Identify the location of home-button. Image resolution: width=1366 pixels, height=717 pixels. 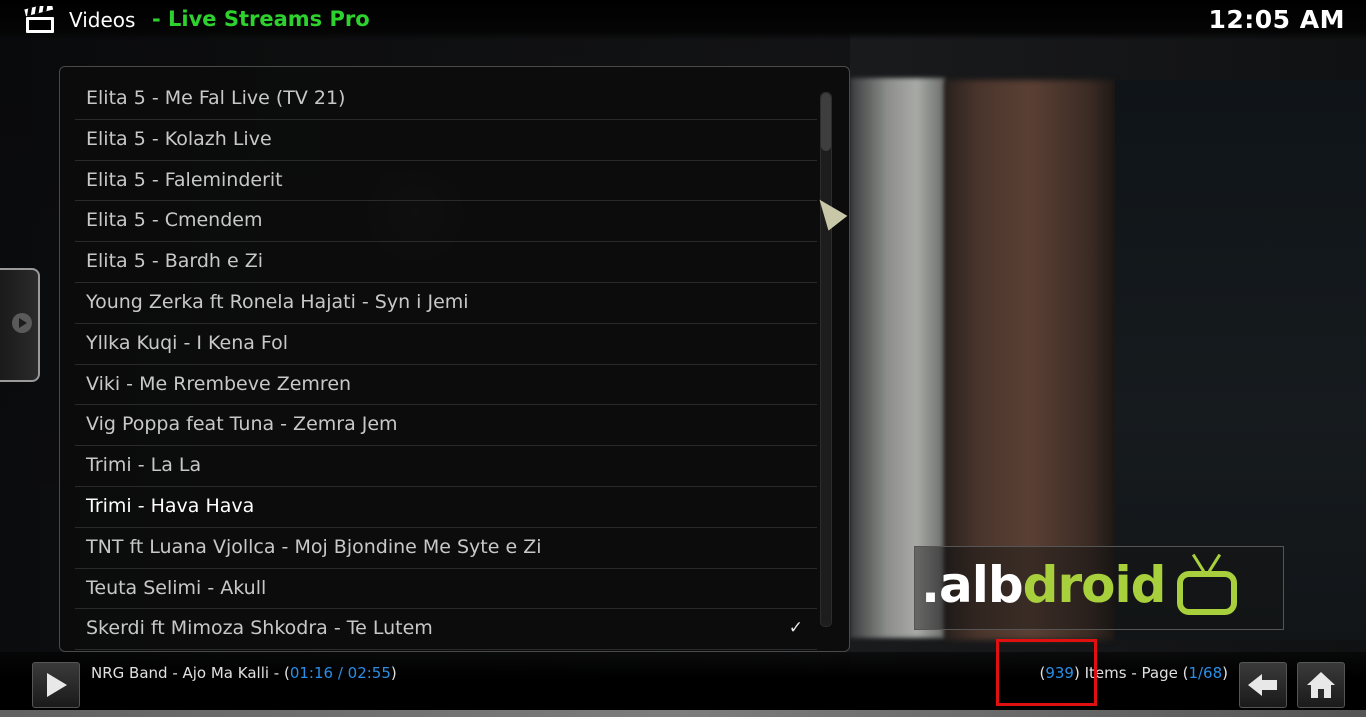
(1321, 685).